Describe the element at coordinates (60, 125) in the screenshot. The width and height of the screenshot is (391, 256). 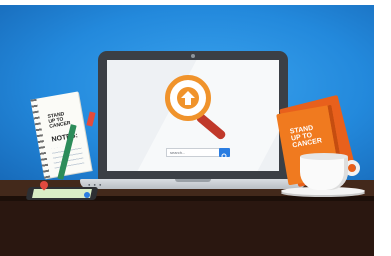
I see `notepad-logo-line3: CANCER` at that location.